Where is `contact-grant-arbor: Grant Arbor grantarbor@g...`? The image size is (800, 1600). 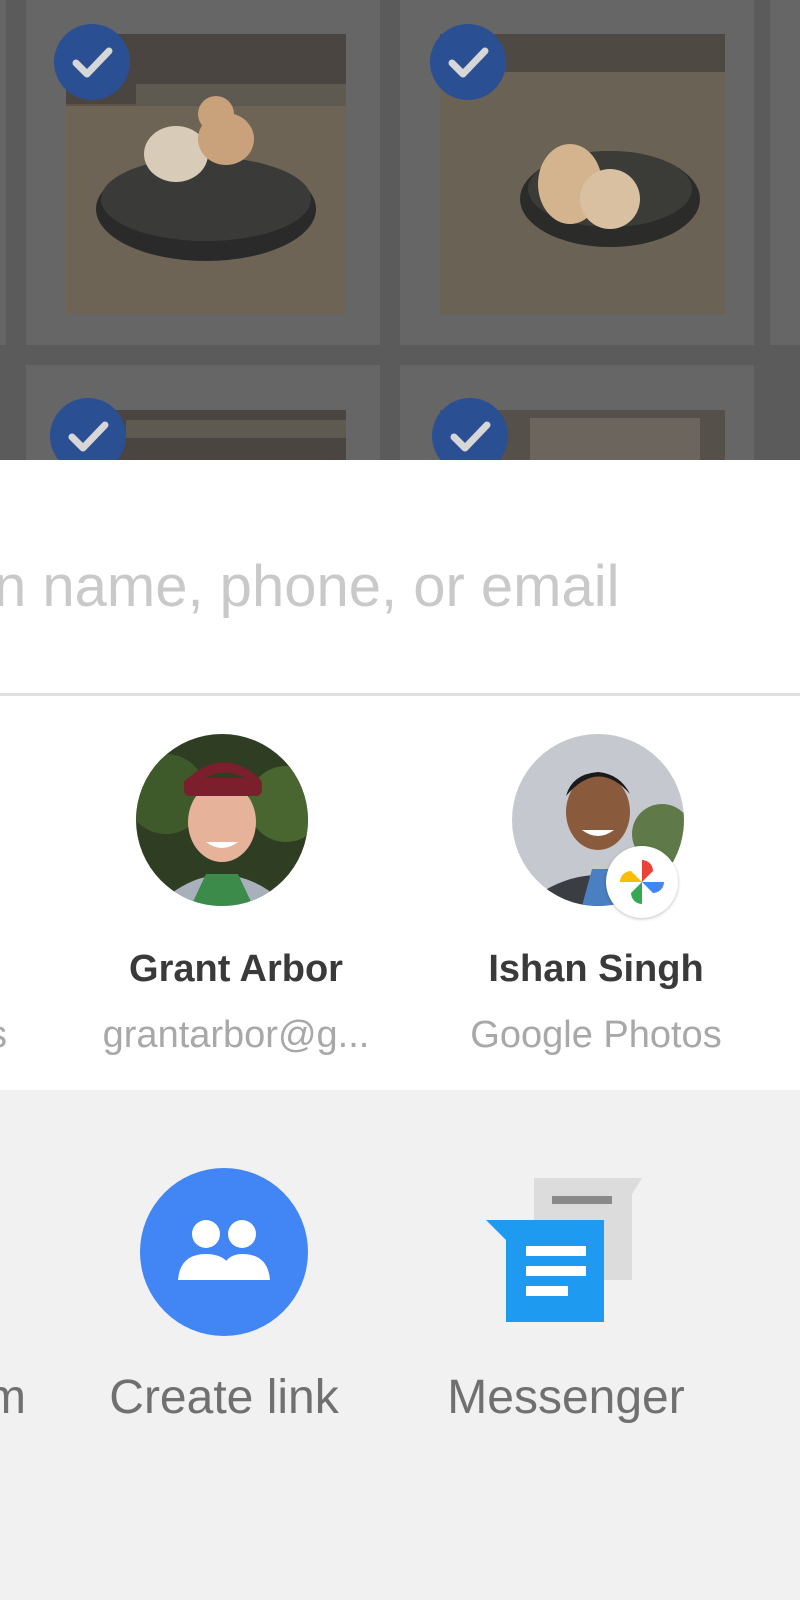
contact-grant-arbor: Grant Arbor grantarbor@g... is located at coordinates (236, 893).